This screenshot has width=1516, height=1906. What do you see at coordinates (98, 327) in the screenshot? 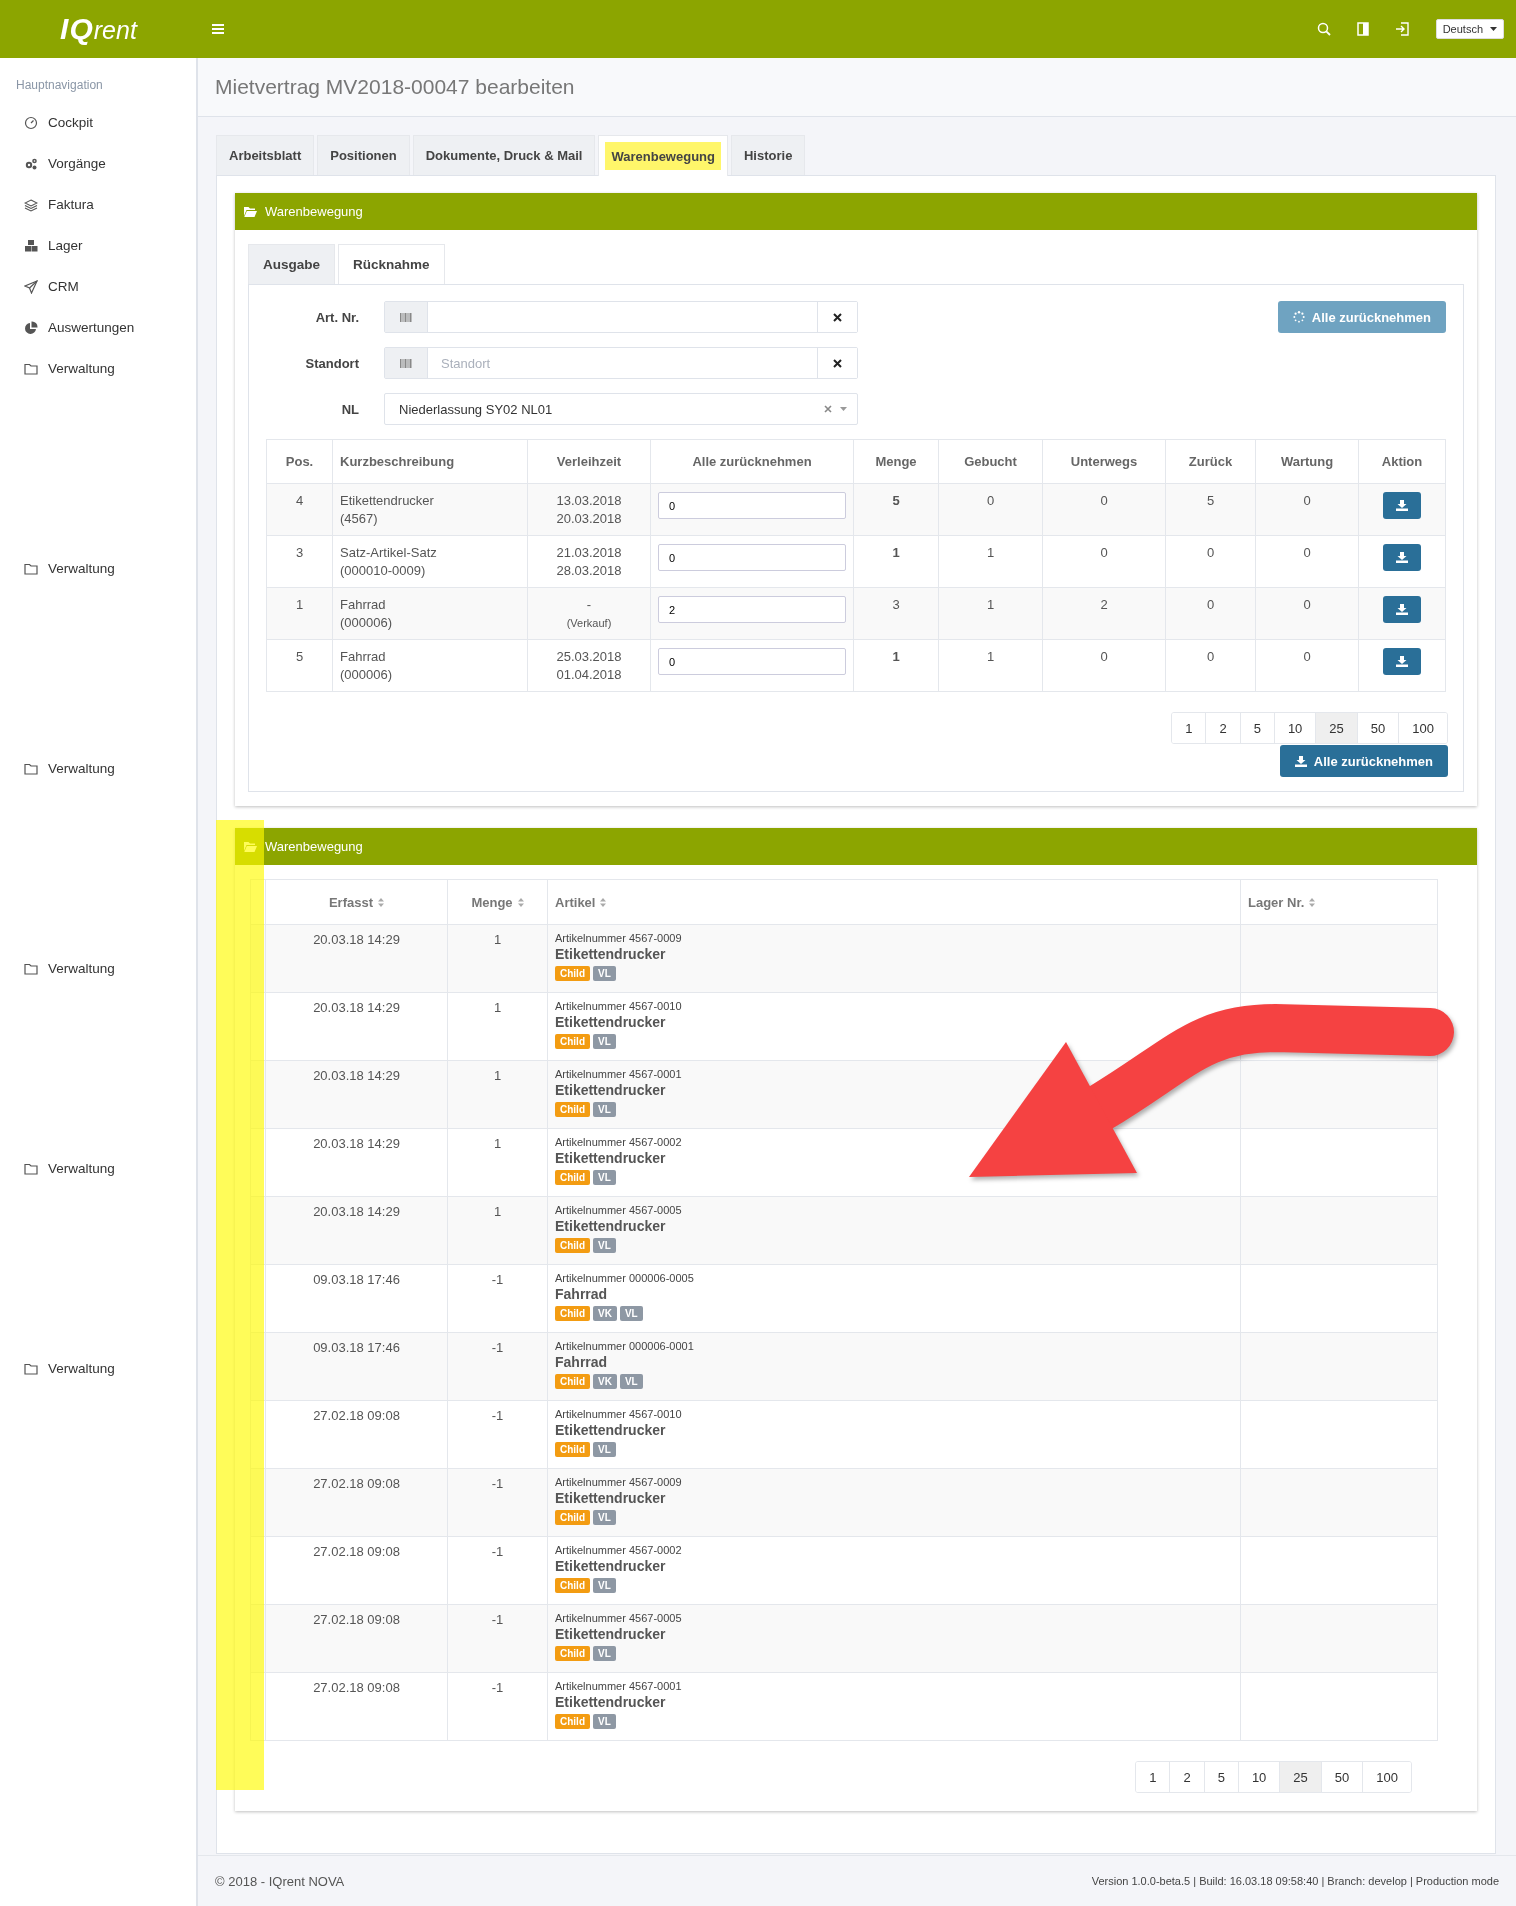
I see `sidebar-item: Auswertungen` at bounding box center [98, 327].